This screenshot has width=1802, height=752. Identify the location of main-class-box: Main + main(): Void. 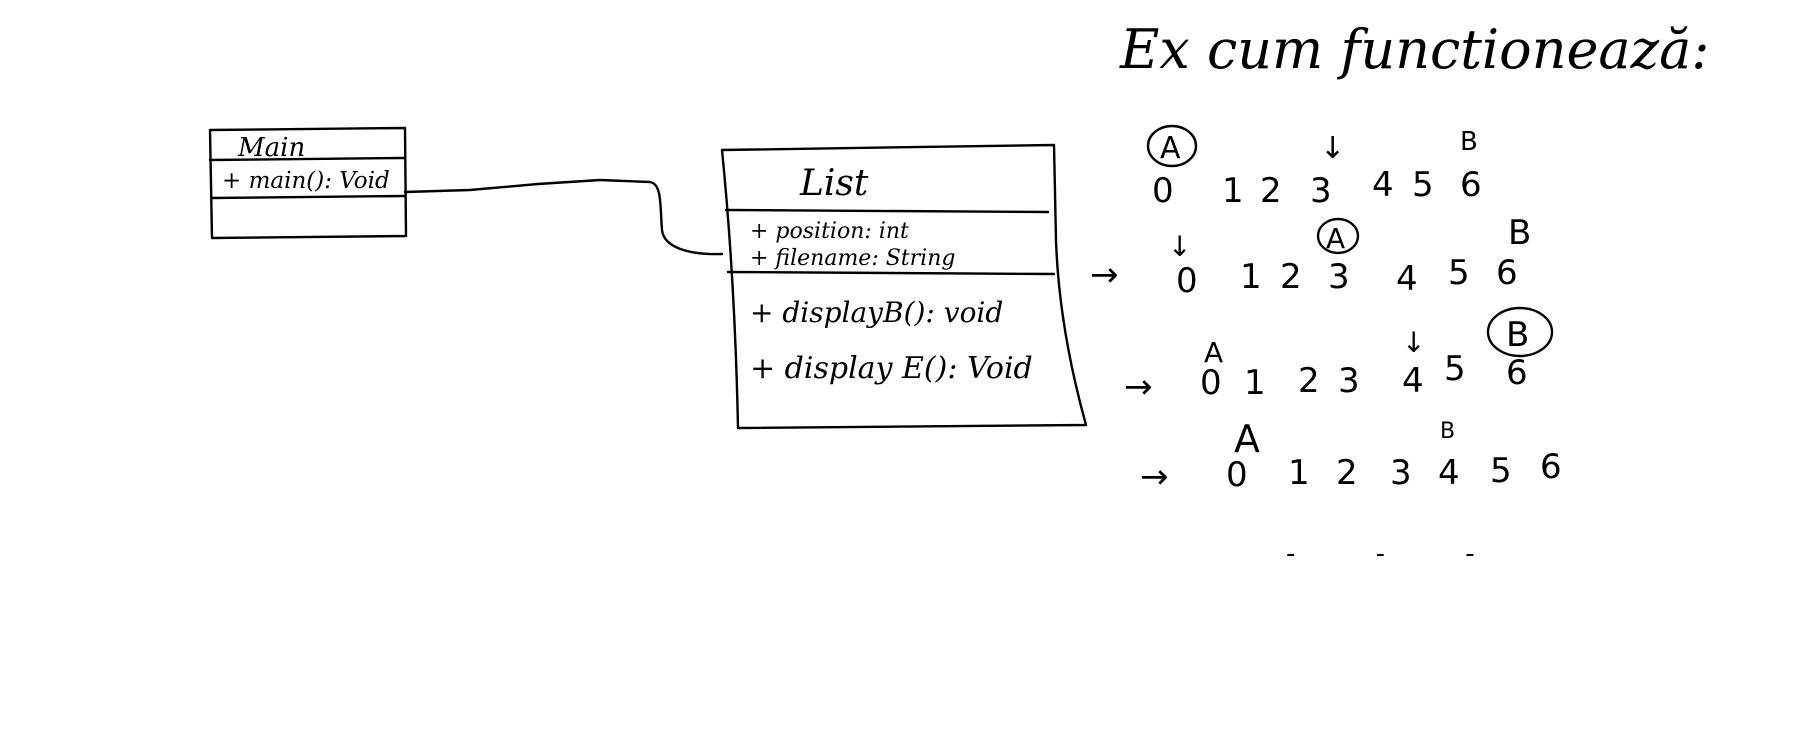
(308, 183).